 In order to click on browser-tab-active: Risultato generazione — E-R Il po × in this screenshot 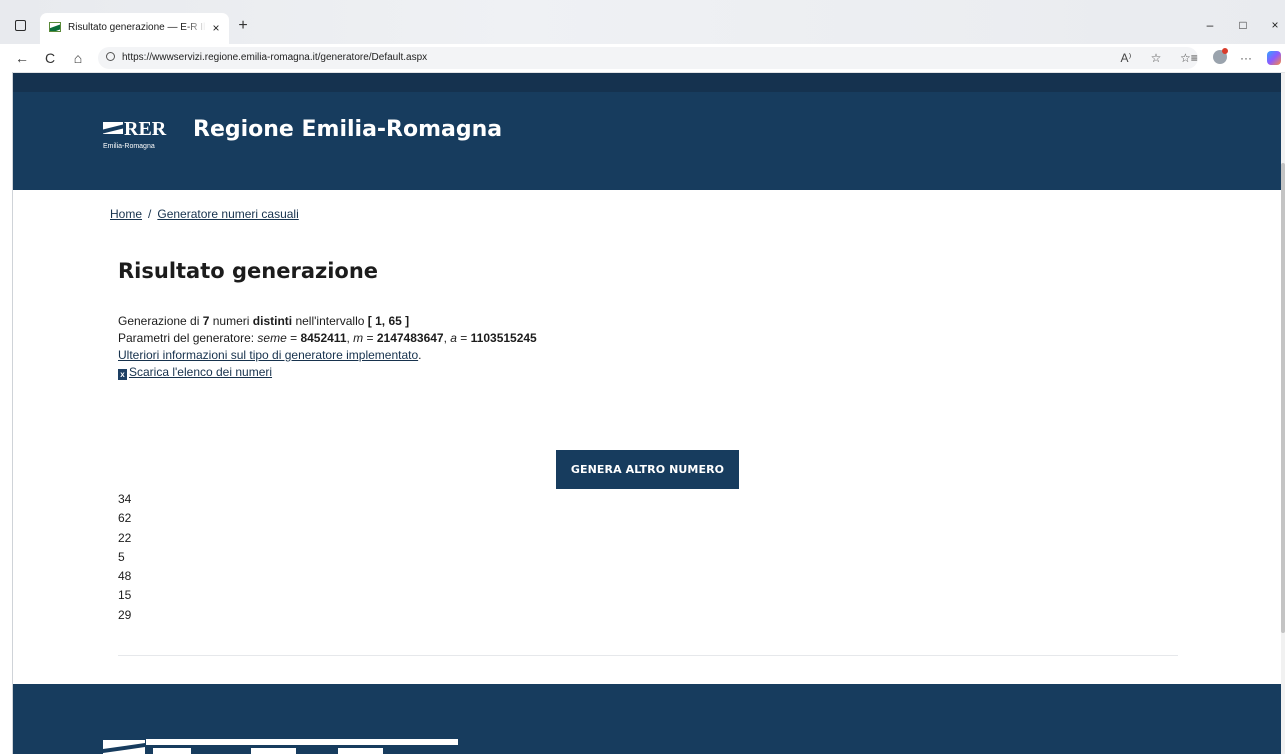, I will do `click(134, 28)`.